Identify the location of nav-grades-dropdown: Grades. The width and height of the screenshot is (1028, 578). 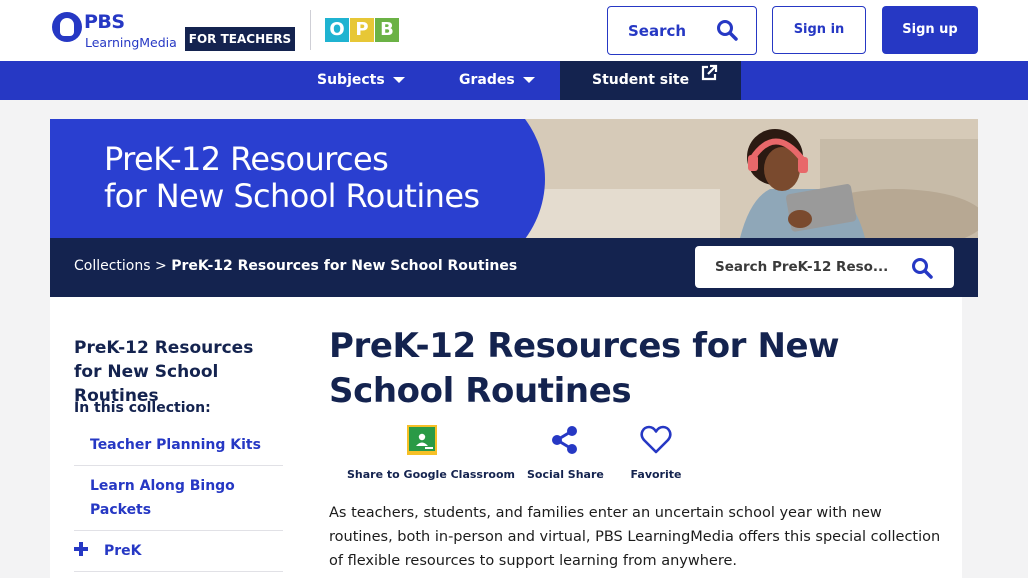
(497, 80).